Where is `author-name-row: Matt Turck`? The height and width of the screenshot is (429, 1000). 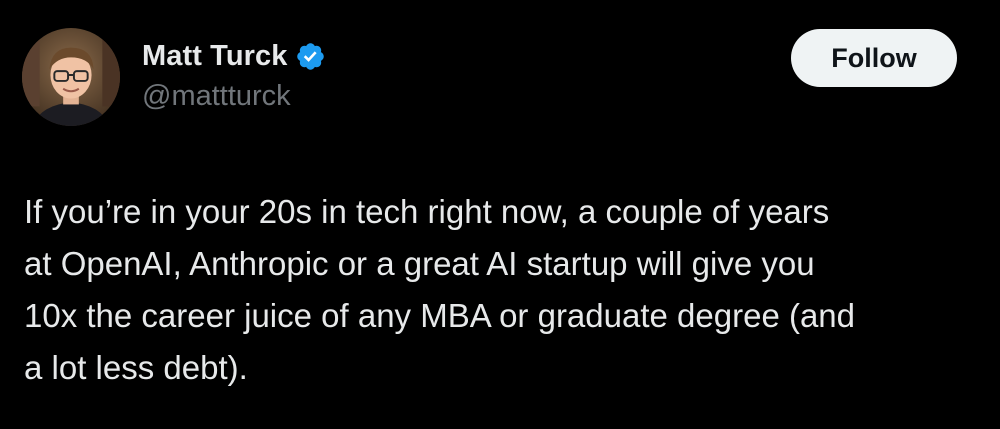 author-name-row: Matt Turck is located at coordinates (234, 56).